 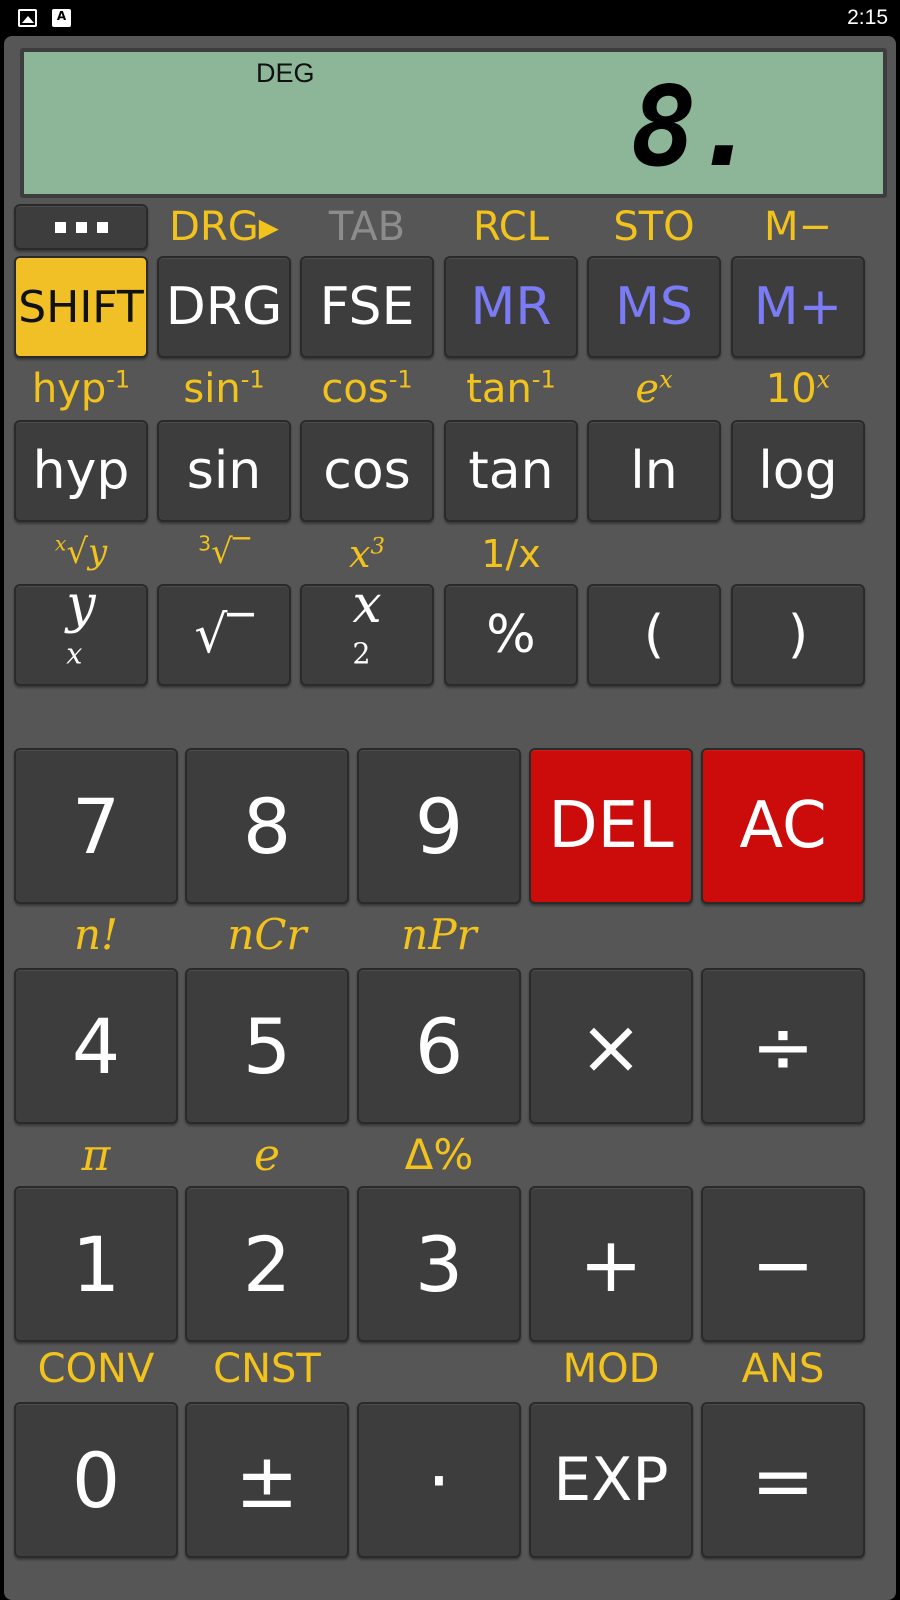 I want to click on shift-label-factorial: n!, so click(x=96, y=934).